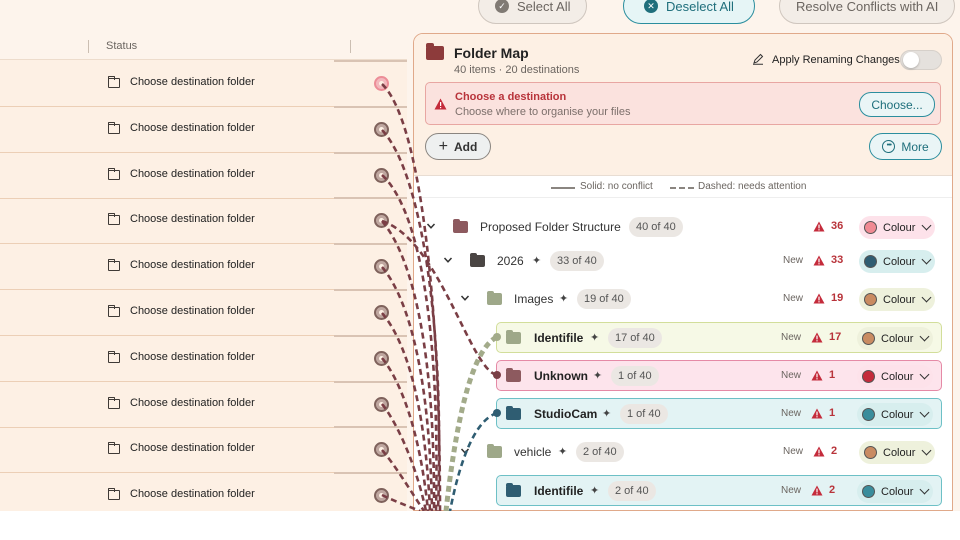  I want to click on tree-node: Images ✦ 19 of 40 New 19 Colour, so click(683, 299).